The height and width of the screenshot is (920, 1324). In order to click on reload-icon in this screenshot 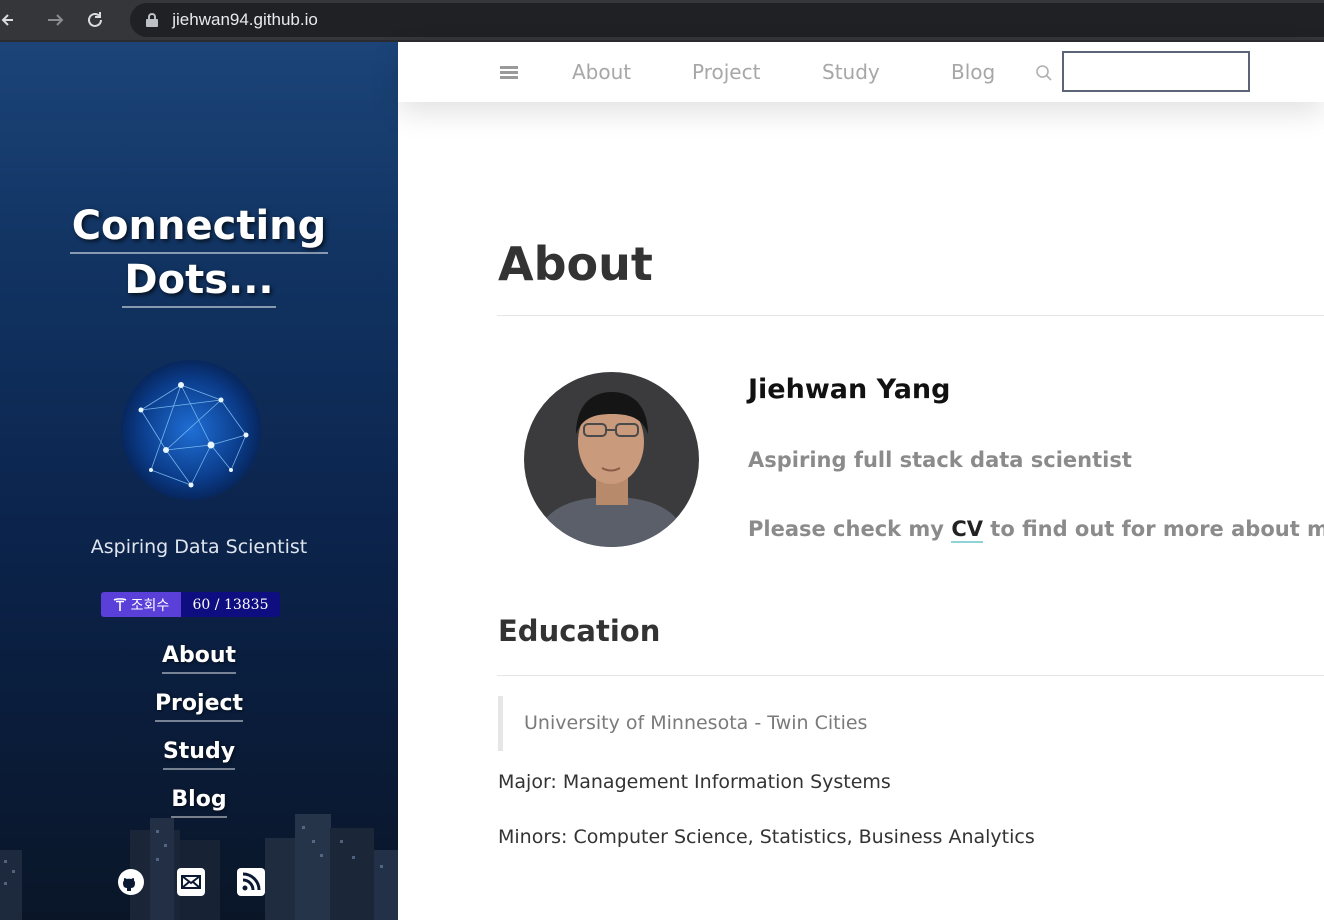, I will do `click(94, 19)`.